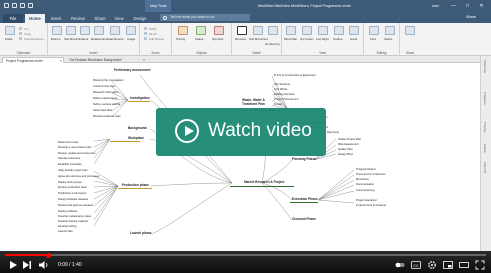 This screenshot has height=273, width=491. Describe the element at coordinates (304, 219) in the screenshot. I see `topic-closeout-phase: Closeout Phase` at that location.